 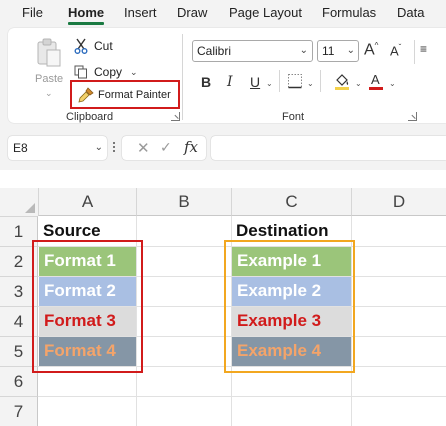 I want to click on clipboard-dialog-launcher-icon, so click(x=175, y=116).